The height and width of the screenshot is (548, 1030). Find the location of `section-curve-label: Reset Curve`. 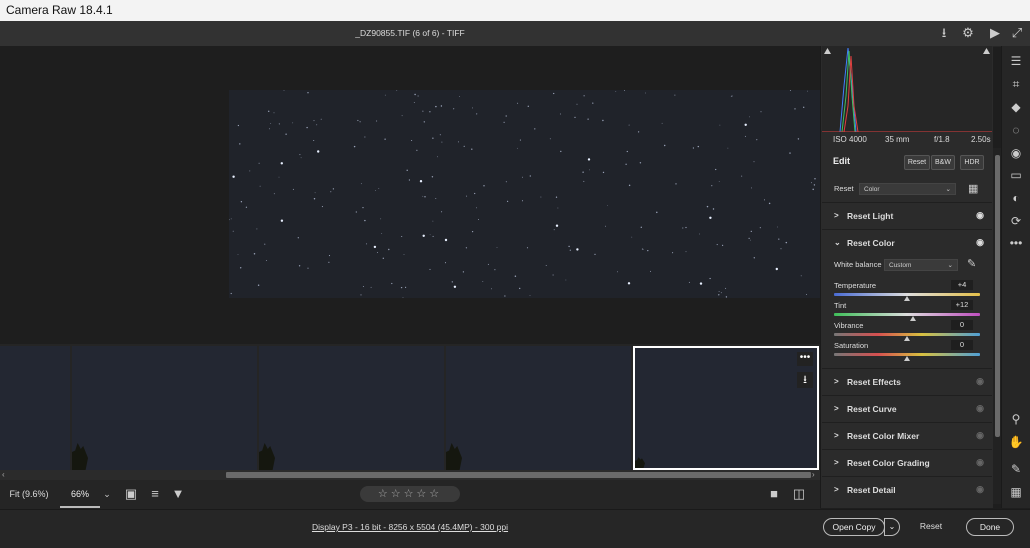

section-curve-label: Reset Curve is located at coordinates (872, 409).